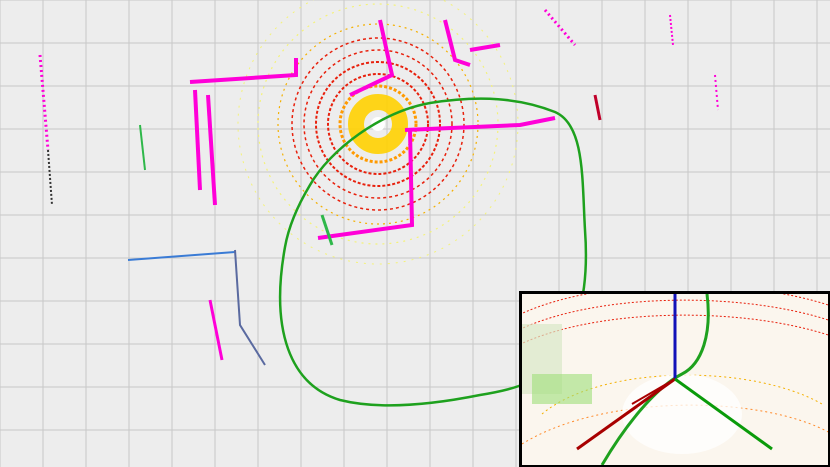 The width and height of the screenshot is (830, 467). Describe the element at coordinates (562, 389) in the screenshot. I see `closeup-structure` at that location.